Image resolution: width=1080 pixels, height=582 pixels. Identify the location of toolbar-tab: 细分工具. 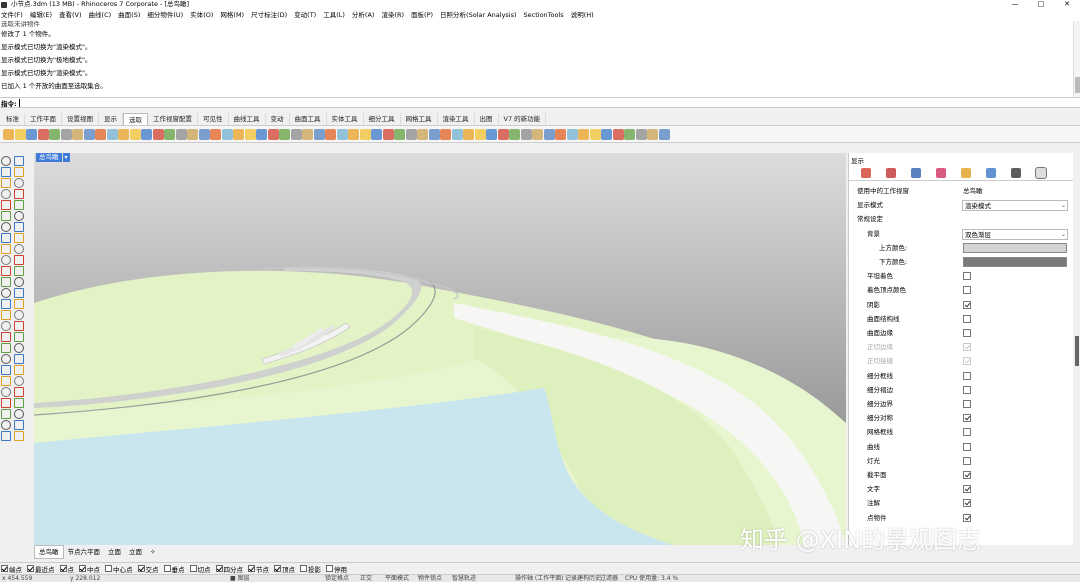
(382, 119).